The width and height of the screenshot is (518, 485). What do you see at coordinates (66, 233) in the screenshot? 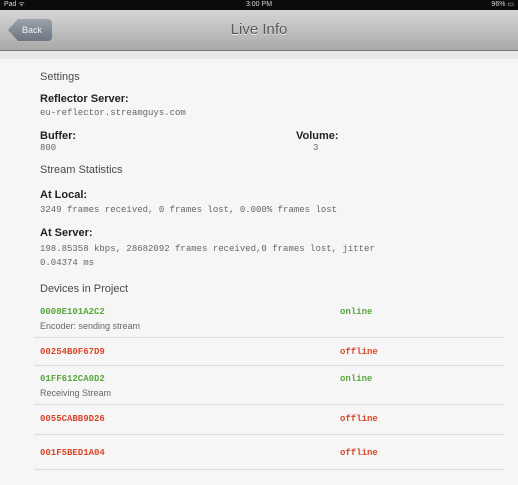
I see `at-server-label: At Server:` at bounding box center [66, 233].